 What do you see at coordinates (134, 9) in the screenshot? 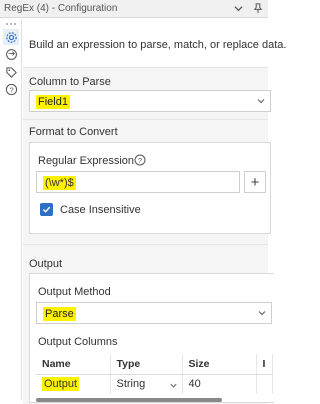
I see `window-titlebar: RegEx (4) - Configuration` at bounding box center [134, 9].